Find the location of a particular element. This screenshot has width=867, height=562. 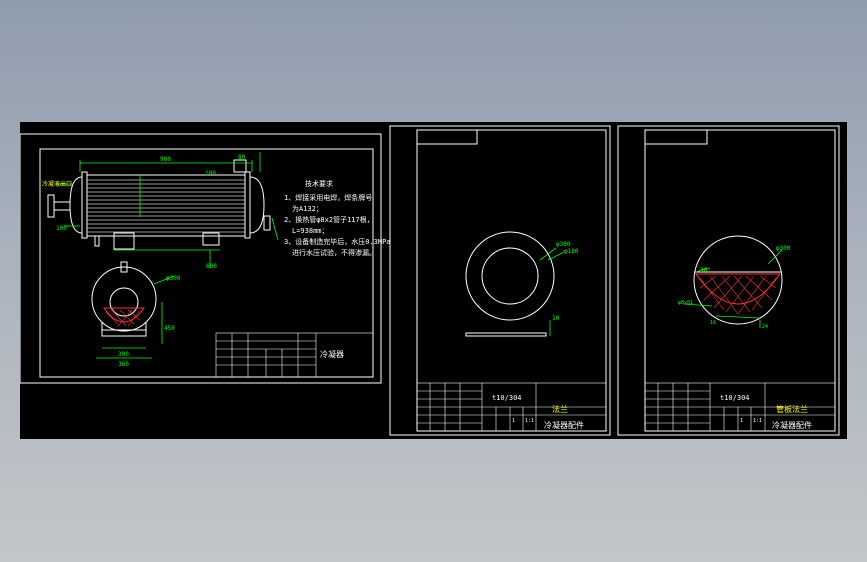

nozzle-label: 冷凝液出口 is located at coordinates (57, 184).